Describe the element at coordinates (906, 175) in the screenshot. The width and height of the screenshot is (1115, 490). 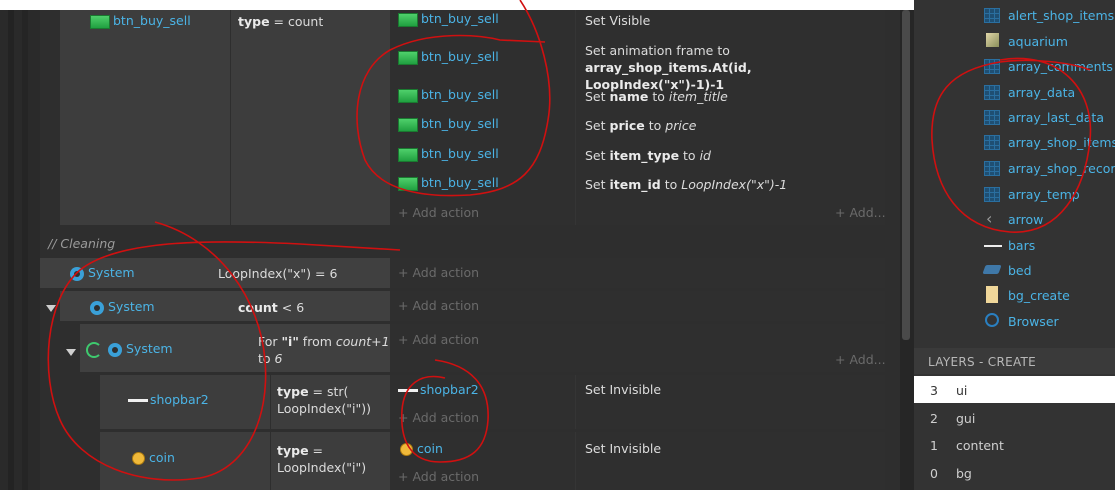
I see `scroll-thumb` at that location.